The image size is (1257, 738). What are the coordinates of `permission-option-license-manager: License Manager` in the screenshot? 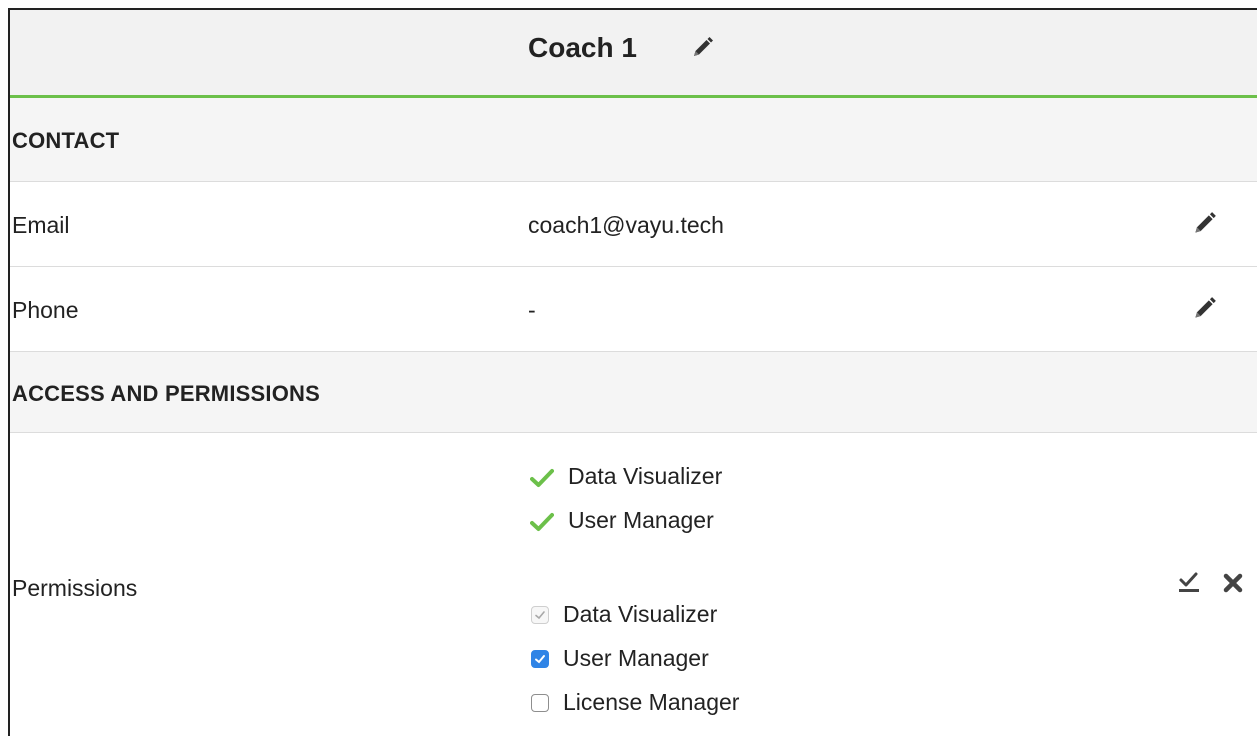 It's located at (634, 702).